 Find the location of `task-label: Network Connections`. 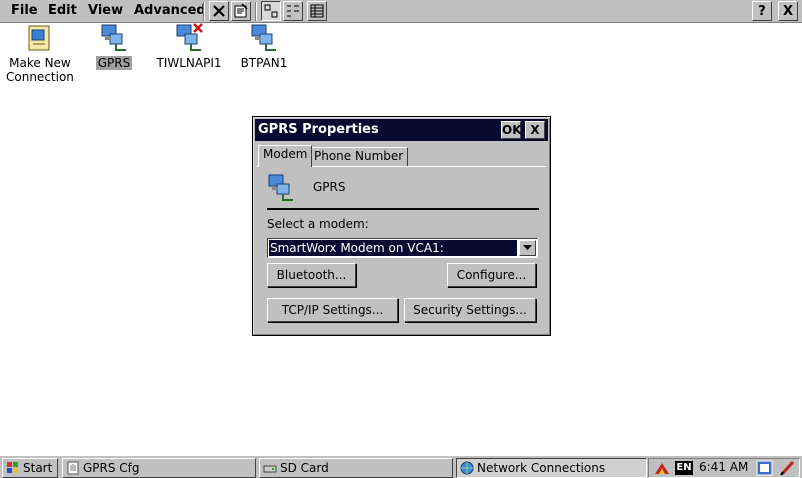

task-label: Network Connections is located at coordinates (541, 468).